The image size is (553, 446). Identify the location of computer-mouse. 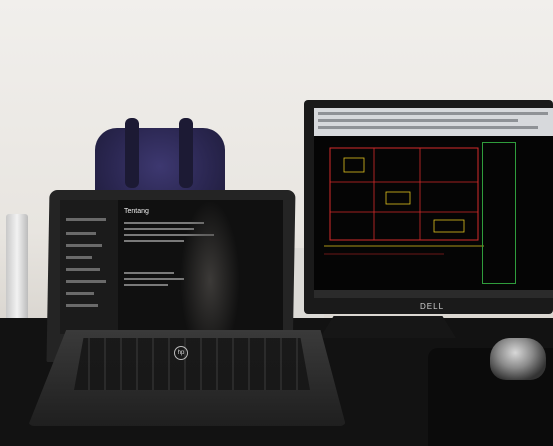
(518, 359).